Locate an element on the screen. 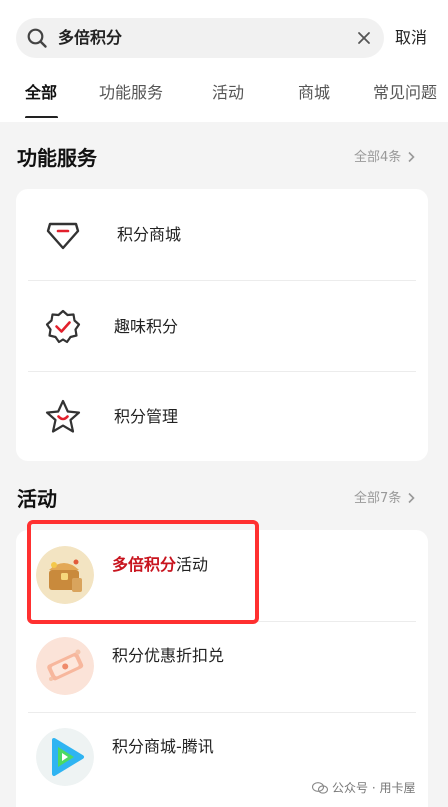  service-item-points-manage: 积分管理 is located at coordinates (222, 416).